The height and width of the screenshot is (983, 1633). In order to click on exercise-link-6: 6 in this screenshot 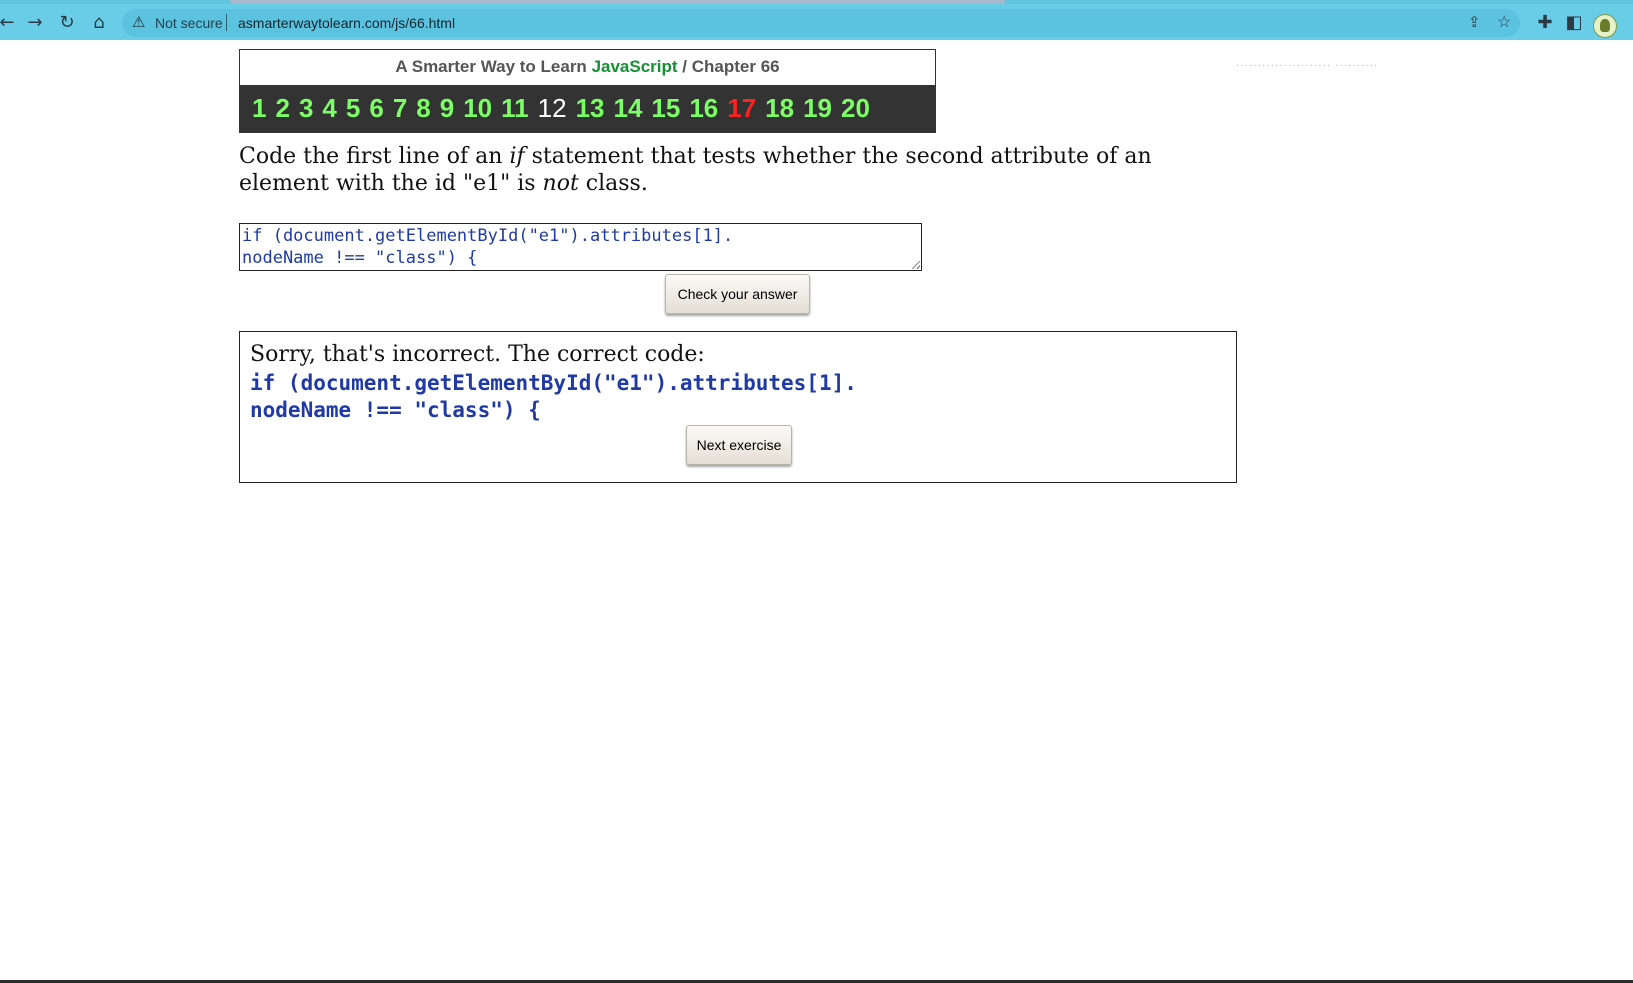, I will do `click(376, 108)`.